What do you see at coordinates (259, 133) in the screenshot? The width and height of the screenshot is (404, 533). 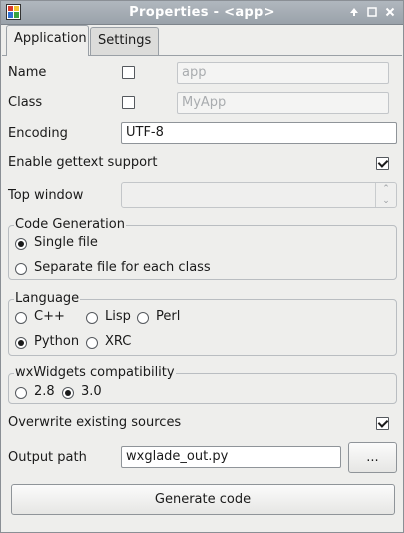 I see `encoding-field: UTF-8` at bounding box center [259, 133].